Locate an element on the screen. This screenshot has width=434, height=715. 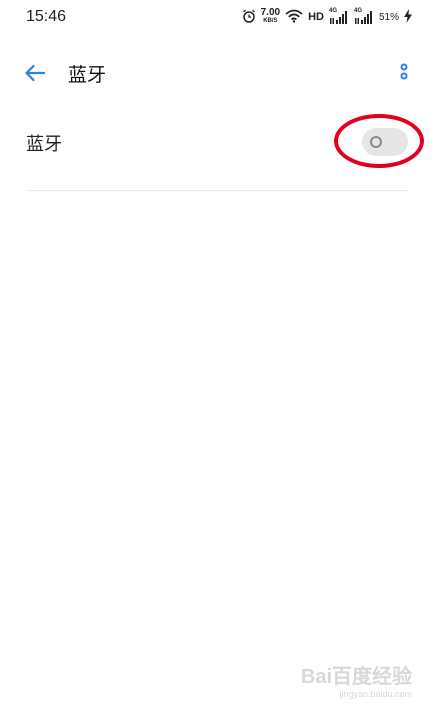
arrow-left-icon is located at coordinates (35, 73).